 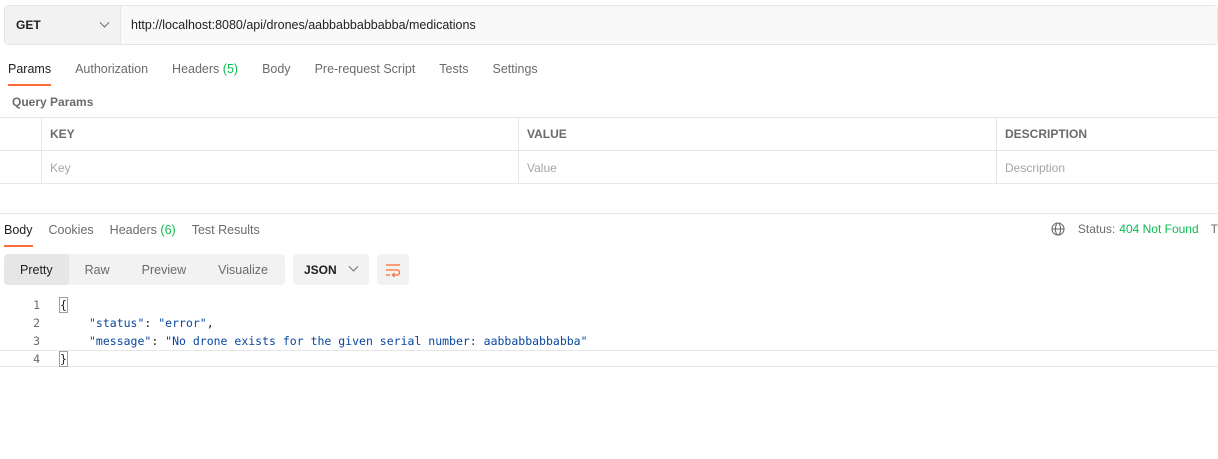 I want to click on tab-label: Tests, so click(x=454, y=69).